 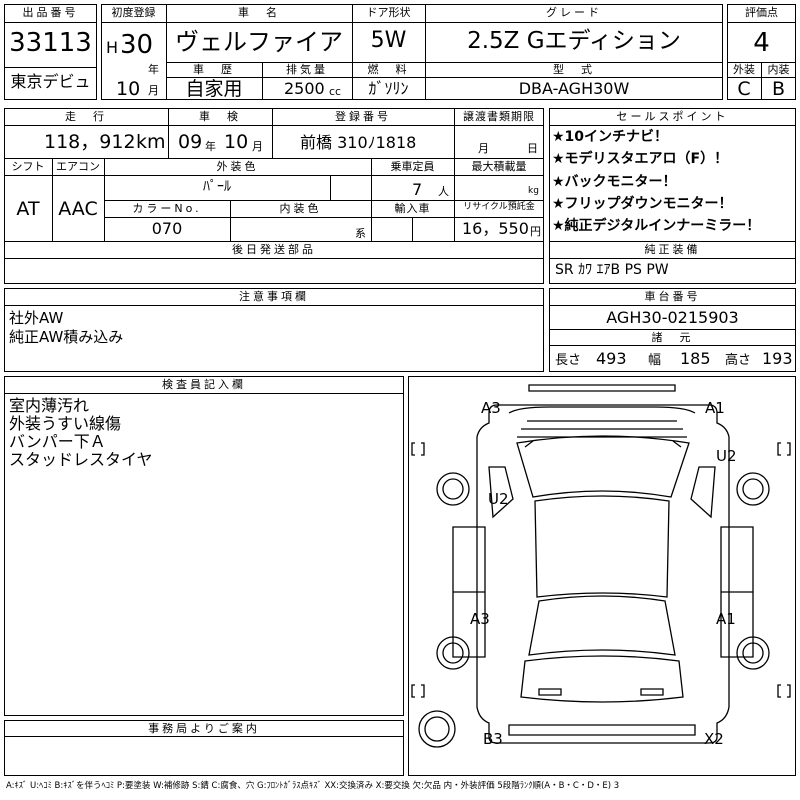 I want to click on equipment-label: 純正装備, so click(x=672, y=249).